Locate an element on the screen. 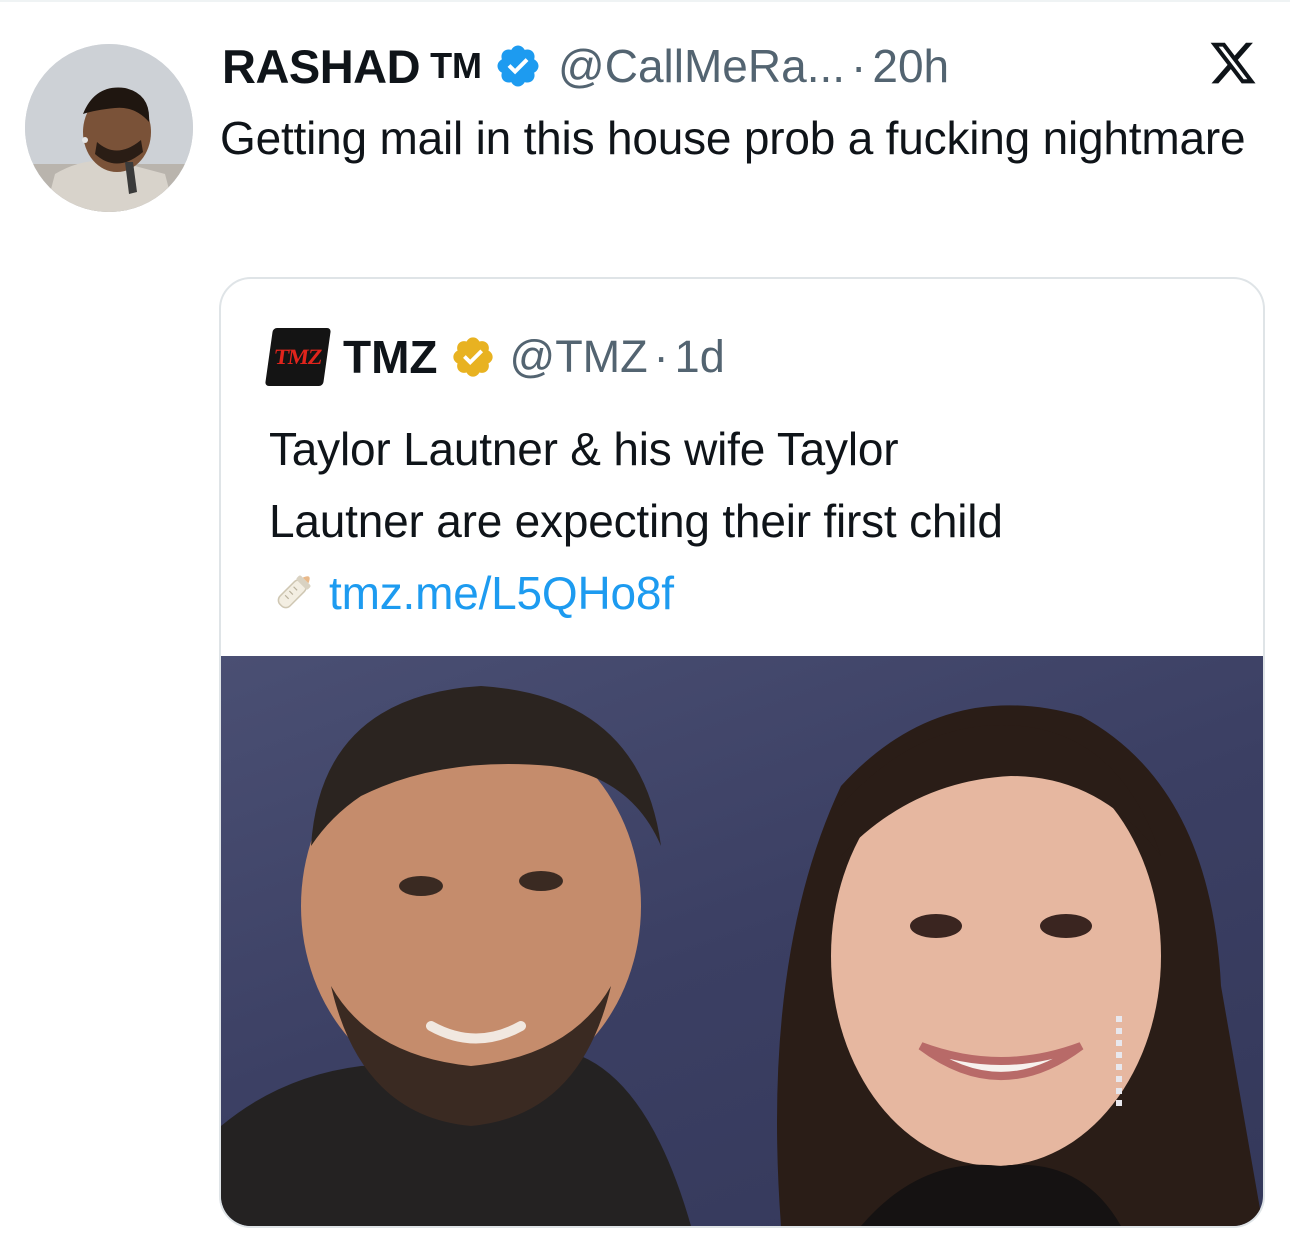 The image size is (1290, 1250). verified-badge-icon is located at coordinates (518, 66).